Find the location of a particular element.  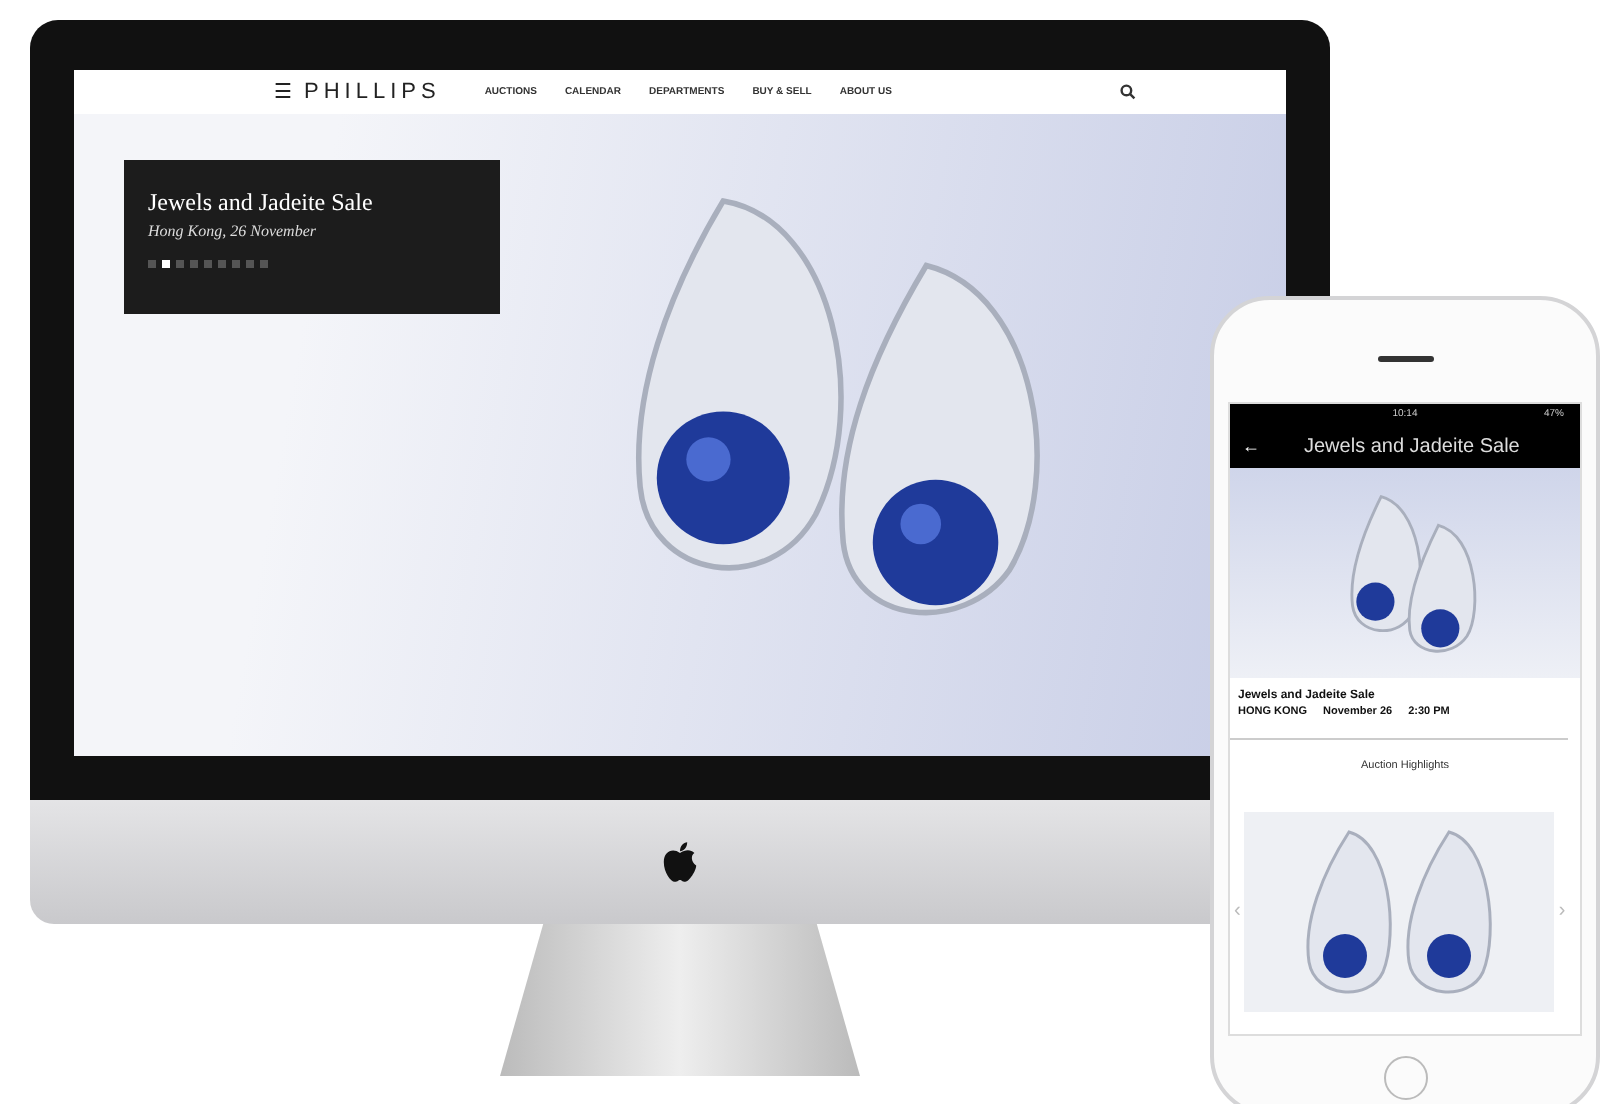

back-button: ← is located at coordinates (1251, 446).